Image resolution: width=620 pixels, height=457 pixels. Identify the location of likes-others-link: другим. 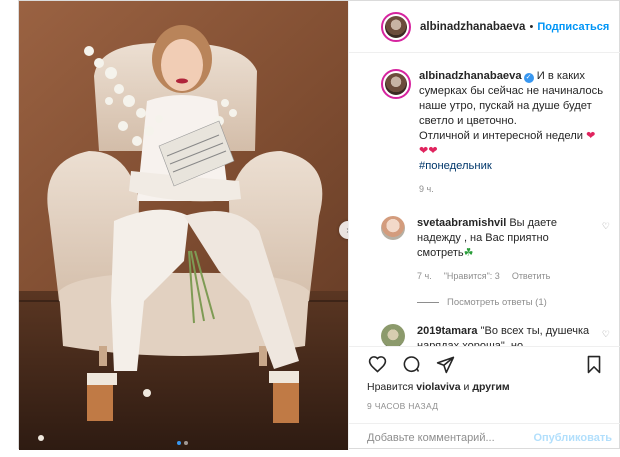
(490, 387).